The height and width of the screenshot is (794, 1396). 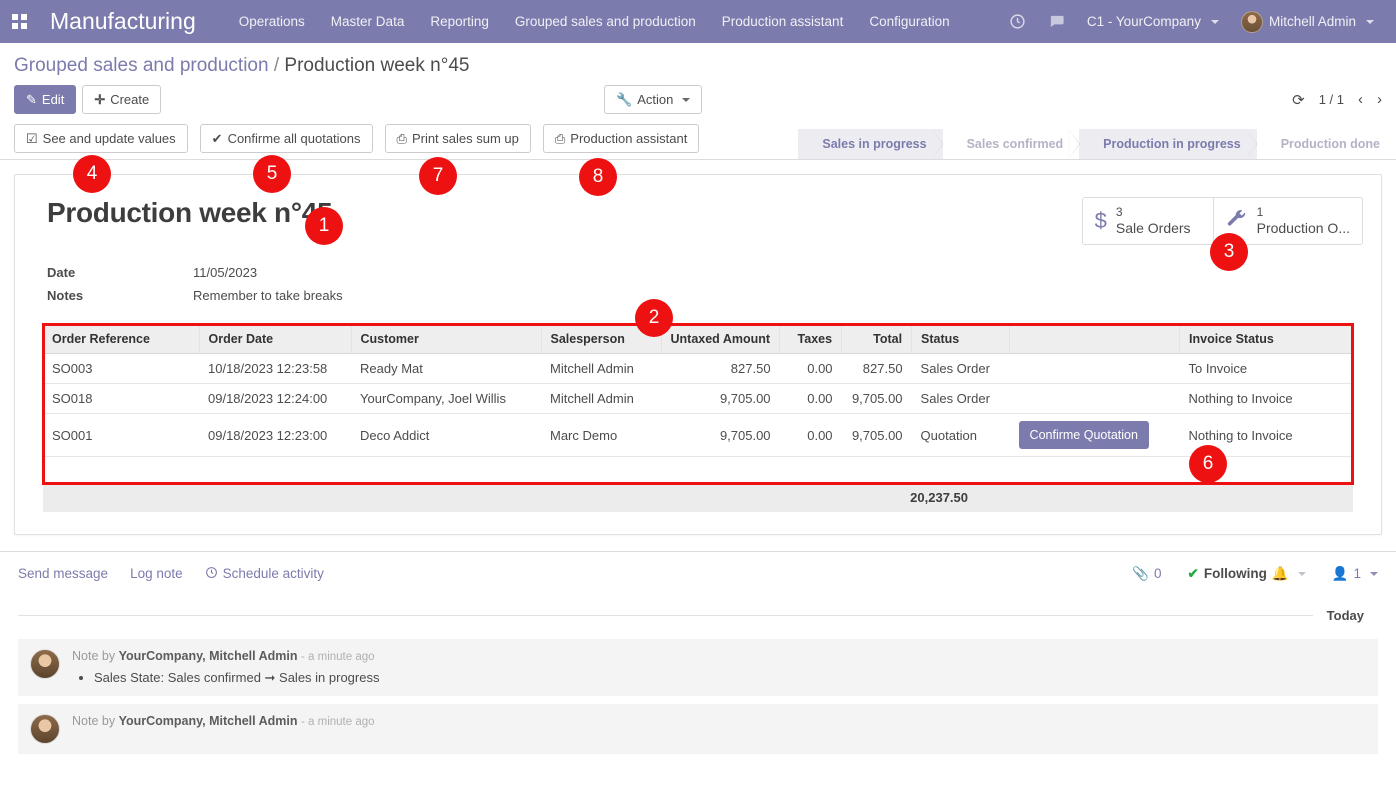 What do you see at coordinates (939, 497) in the screenshot?
I see `total-amount: 20,237.50` at bounding box center [939, 497].